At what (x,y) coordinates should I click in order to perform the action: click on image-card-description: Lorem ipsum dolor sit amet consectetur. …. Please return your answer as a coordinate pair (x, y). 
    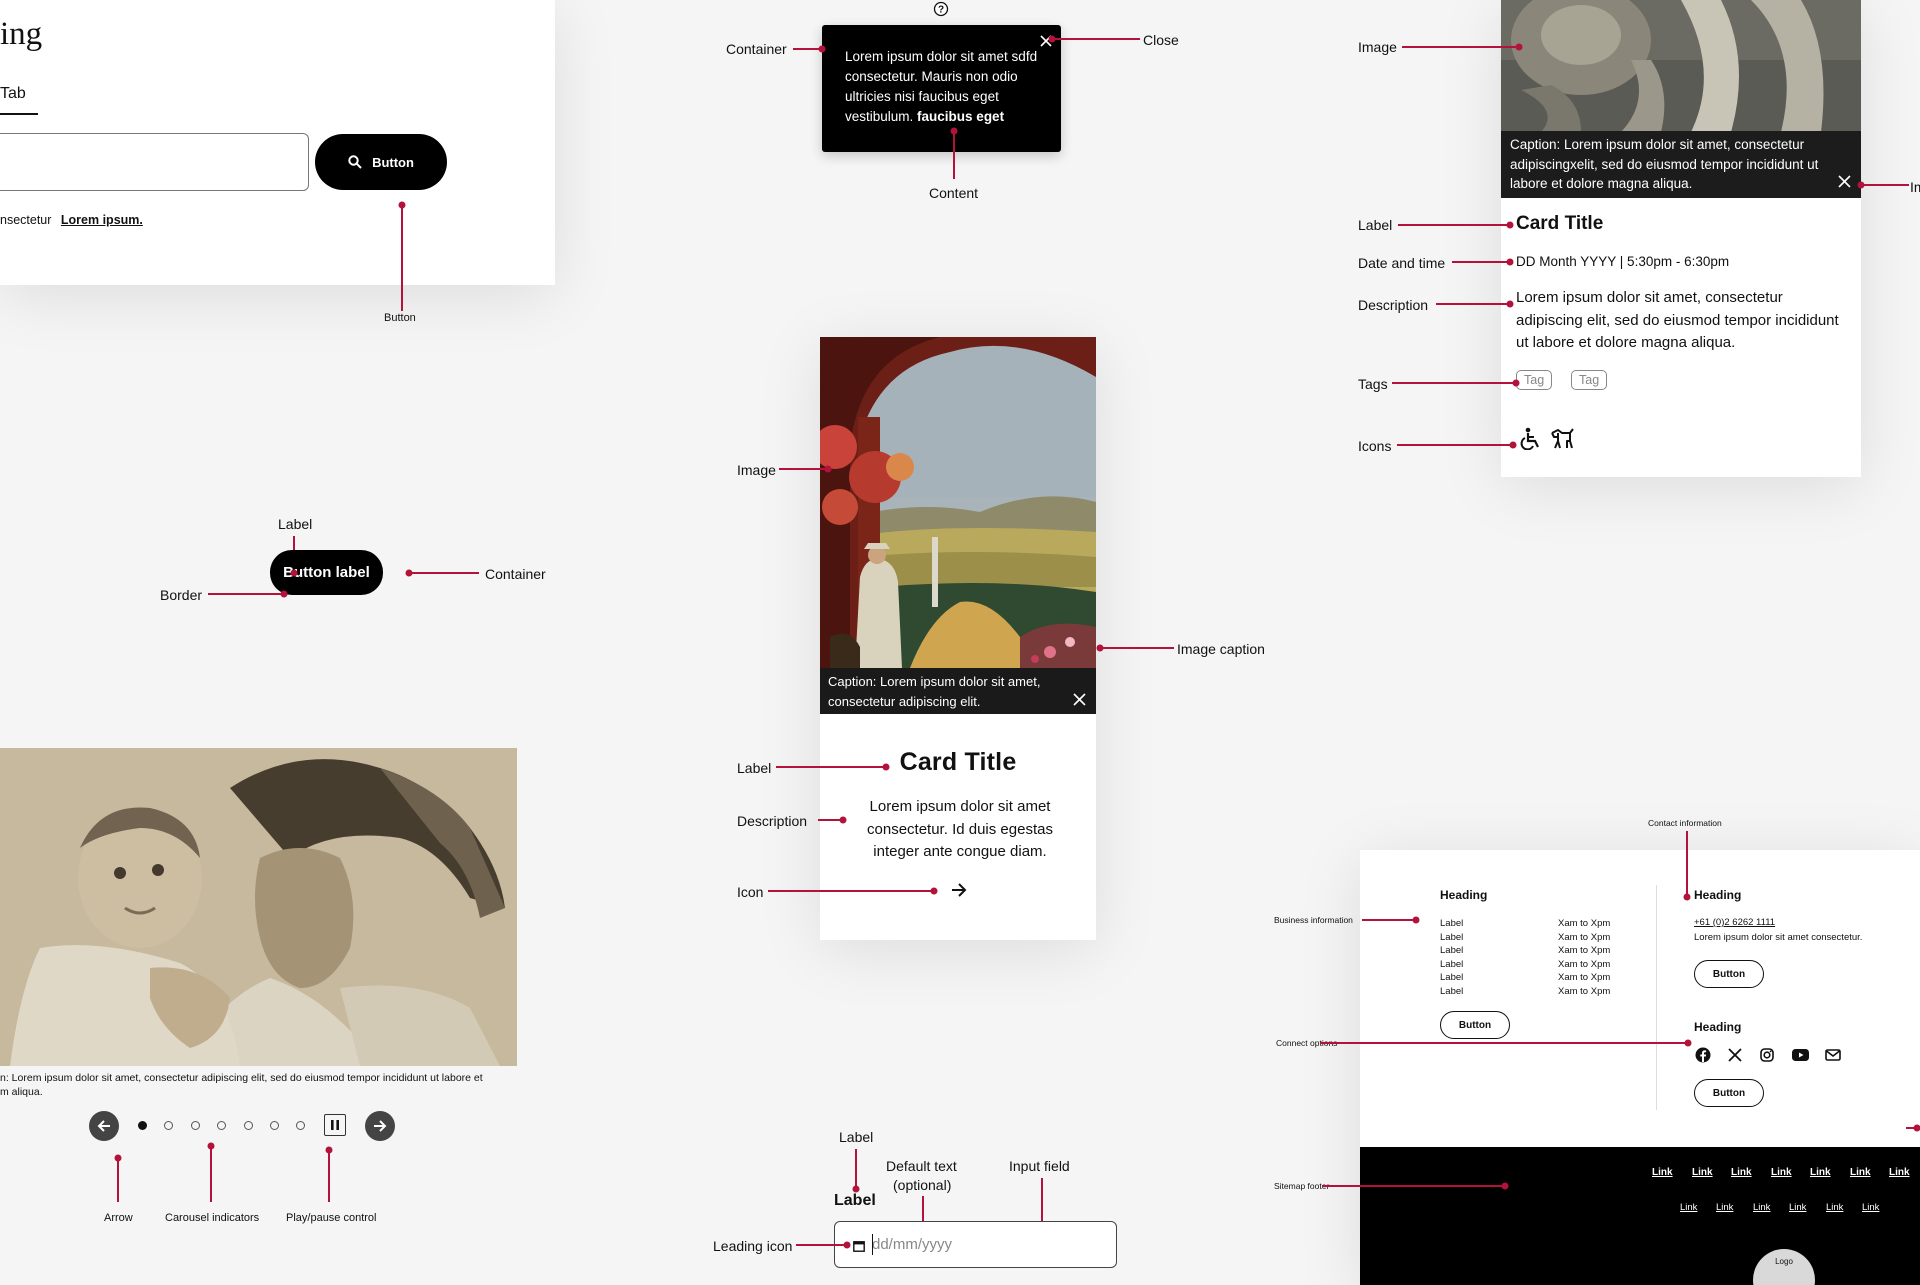
    Looking at the image, I should click on (960, 829).